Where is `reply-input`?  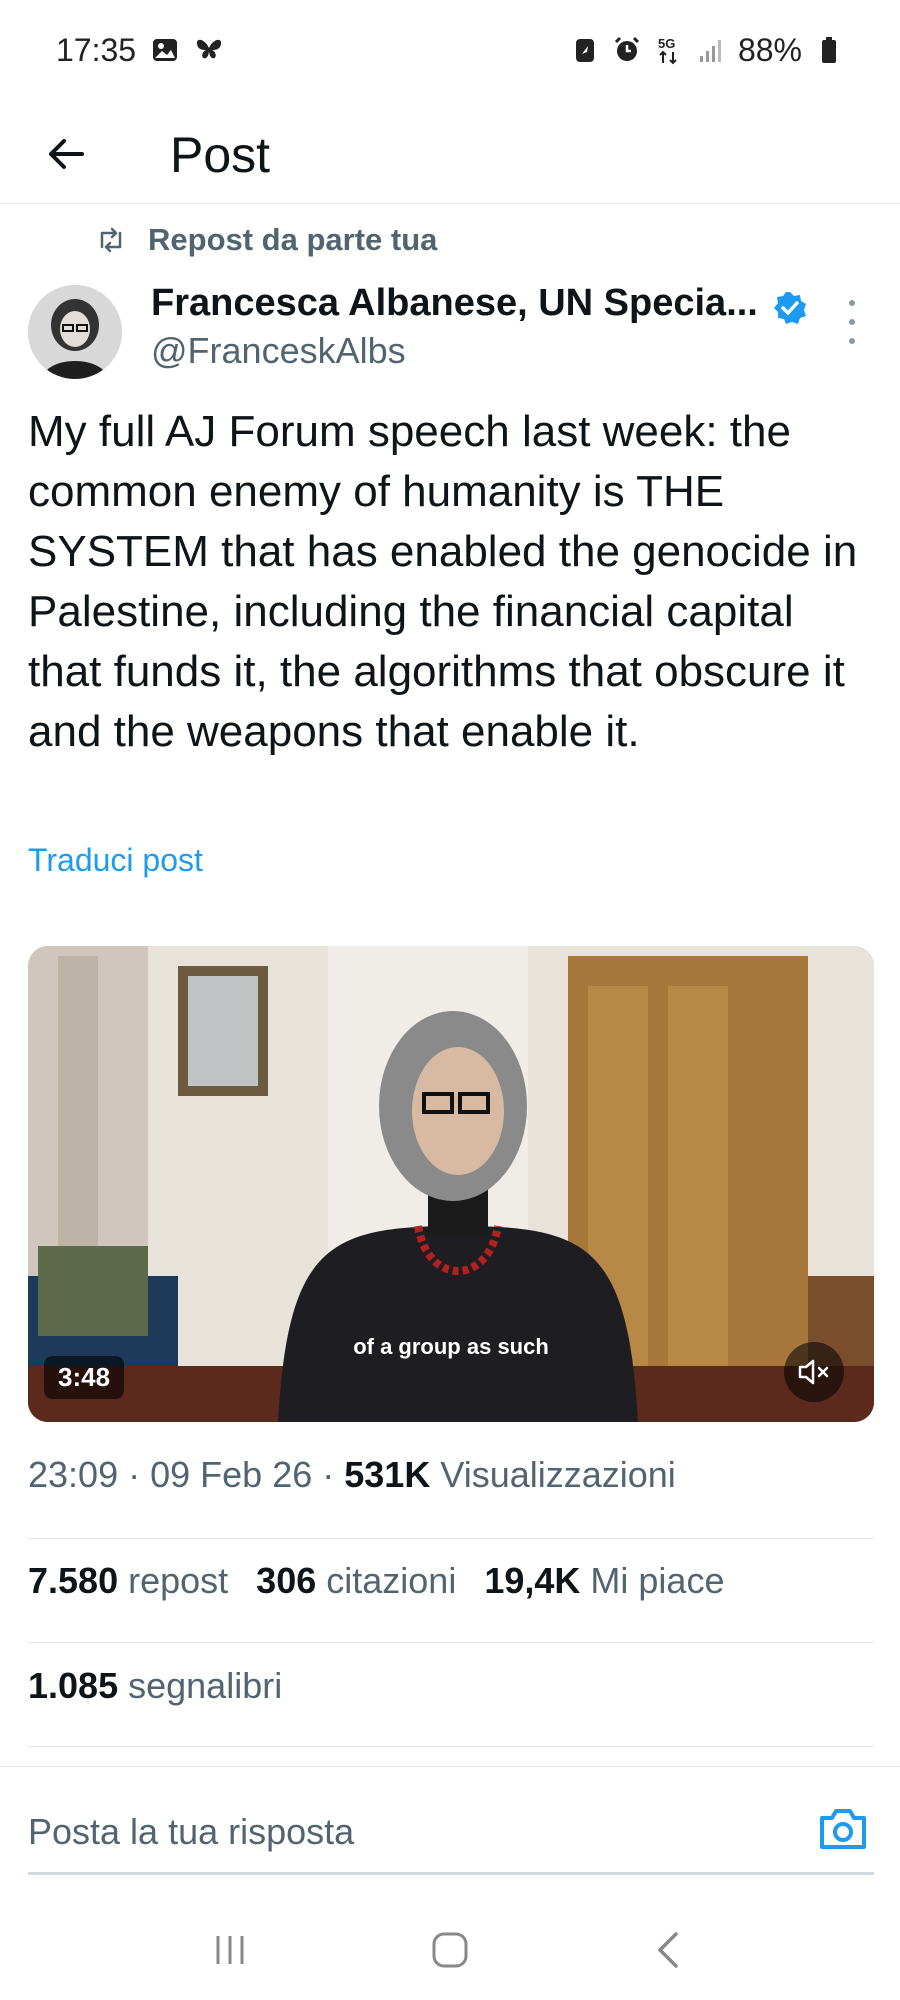 reply-input is located at coordinates (418, 1832).